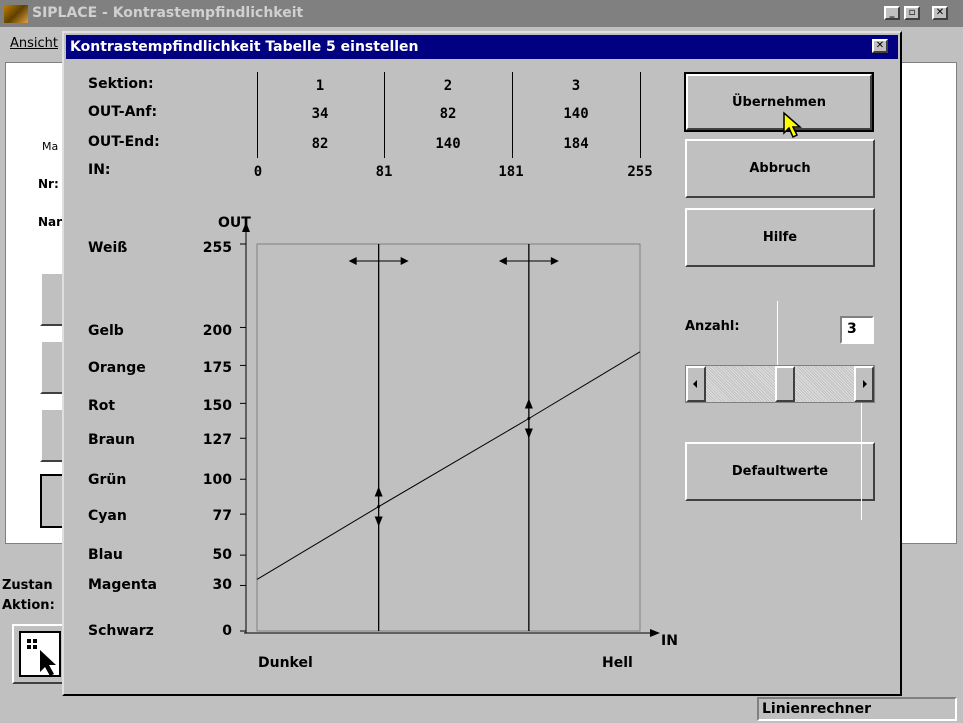 This screenshot has width=963, height=723. I want to click on help-button-label: Hilfe, so click(780, 237).